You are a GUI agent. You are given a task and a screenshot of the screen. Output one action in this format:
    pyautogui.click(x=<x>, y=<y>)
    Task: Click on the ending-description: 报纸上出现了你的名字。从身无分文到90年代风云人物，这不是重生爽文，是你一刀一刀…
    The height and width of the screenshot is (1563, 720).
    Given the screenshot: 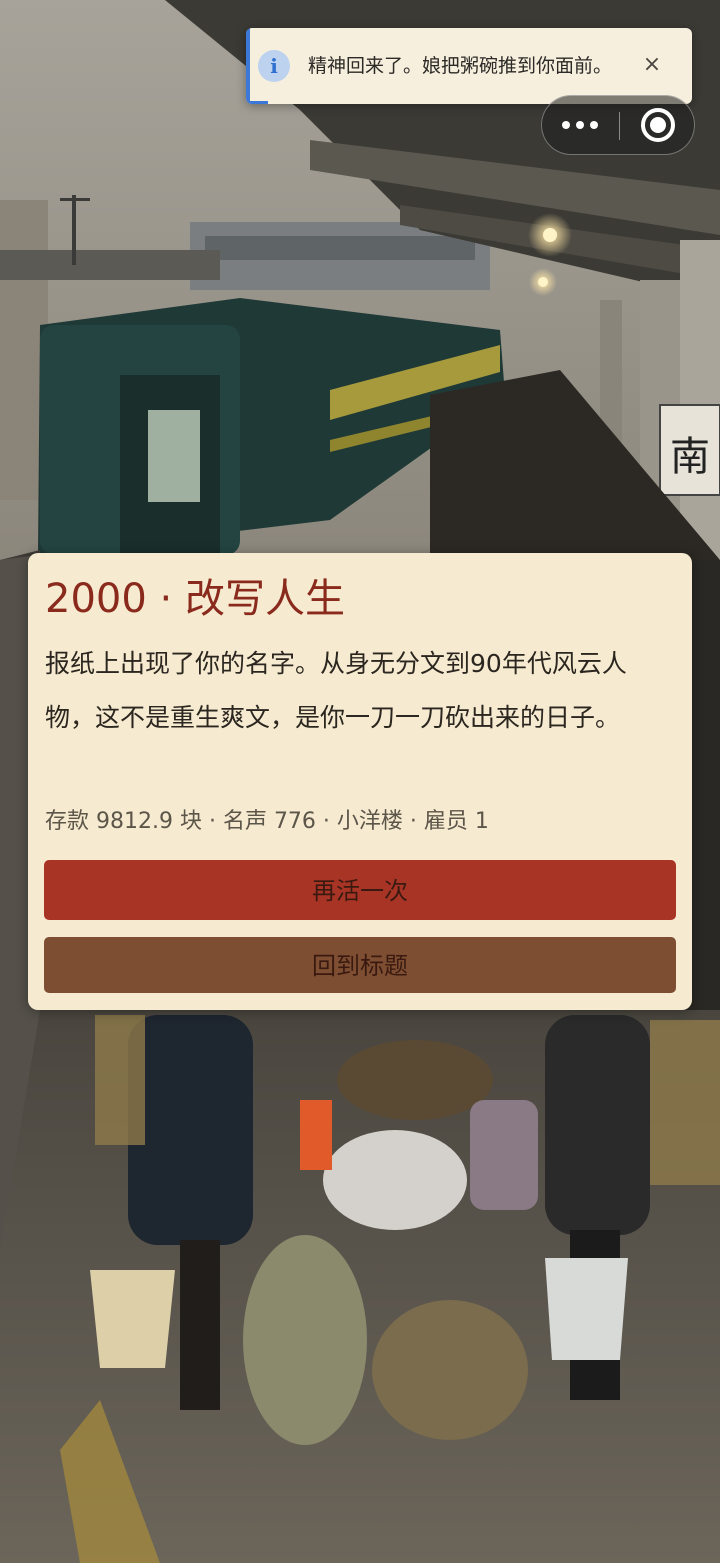 What is the action you would take?
    pyautogui.click(x=336, y=690)
    